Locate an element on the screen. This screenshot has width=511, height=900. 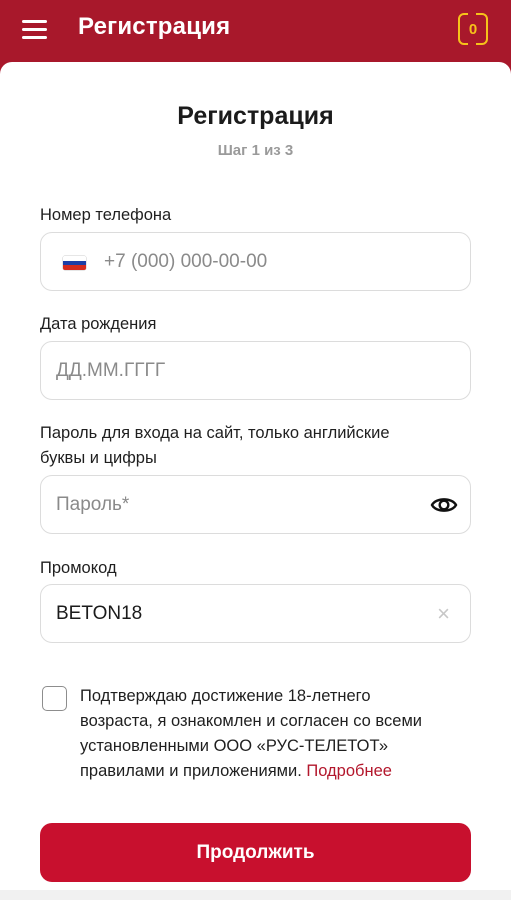
step-indicator: Шаг 1 из 3 is located at coordinates (255, 150).